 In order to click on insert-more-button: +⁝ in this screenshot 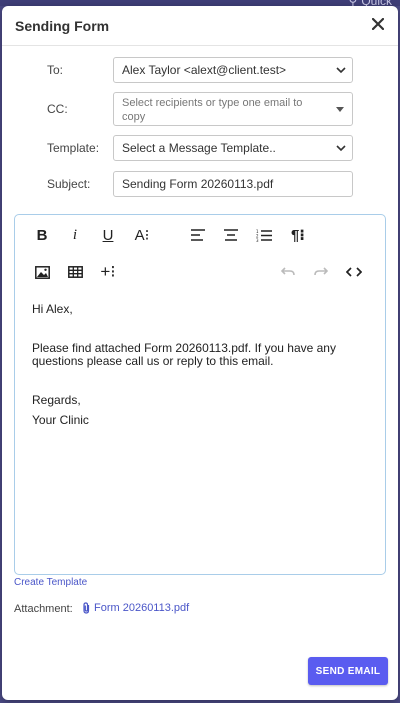, I will do `click(108, 272)`.